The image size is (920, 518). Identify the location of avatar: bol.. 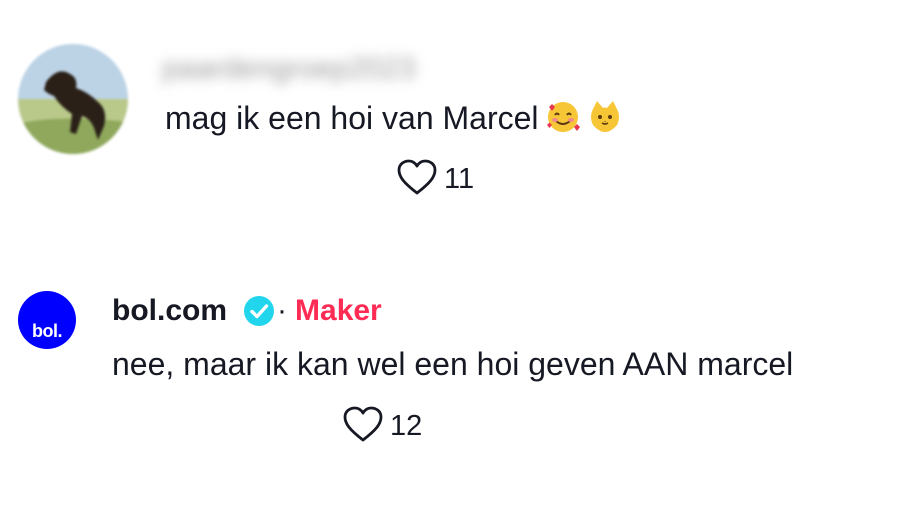
(47, 320).